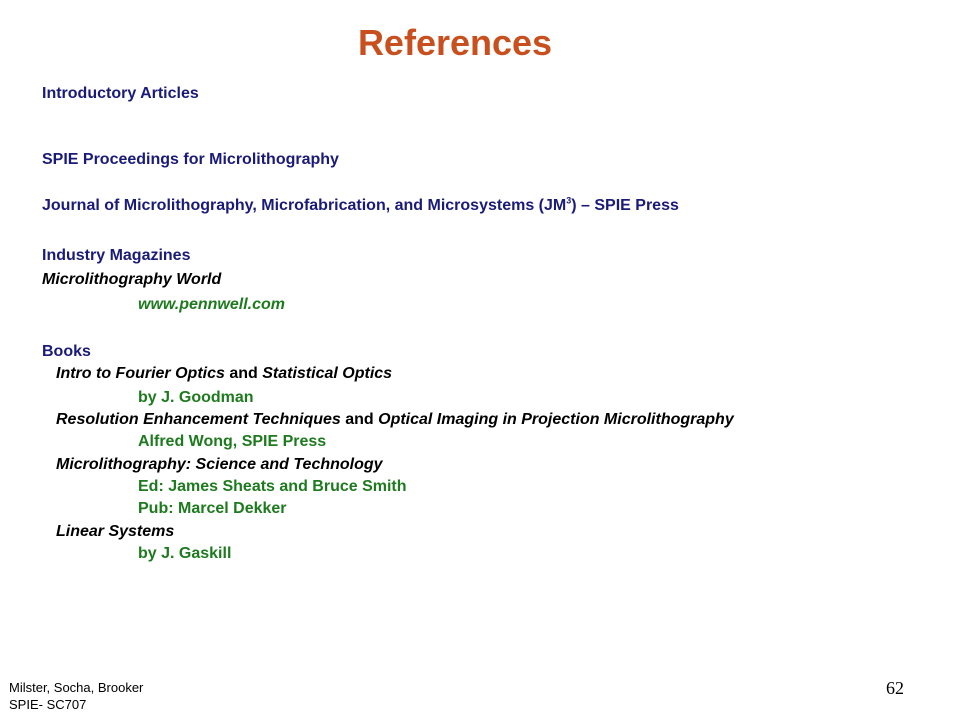 The width and height of the screenshot is (960, 720). I want to click on page-title: References, so click(455, 42).